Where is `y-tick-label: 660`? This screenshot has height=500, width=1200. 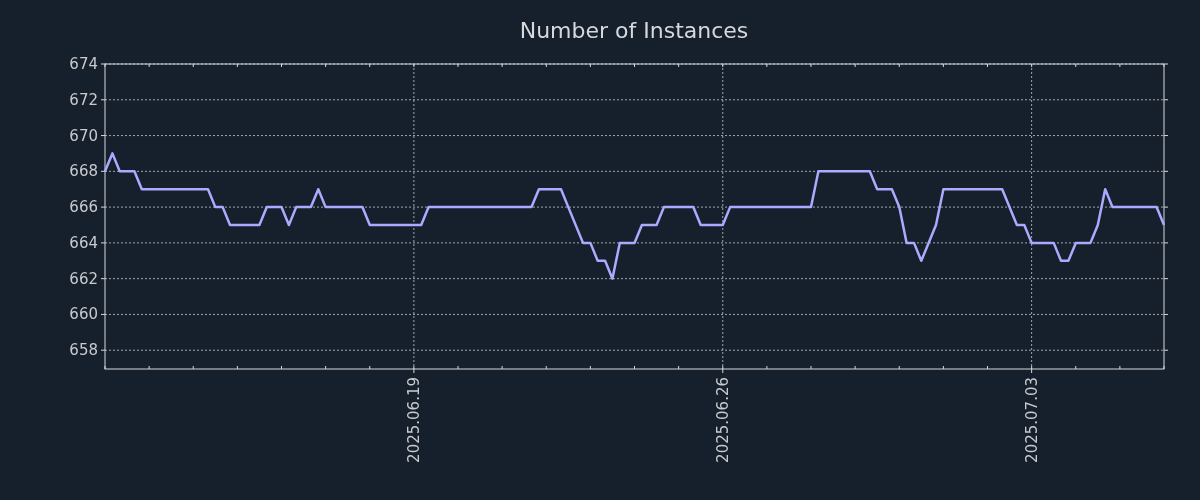
y-tick-label: 660 is located at coordinates (83, 314).